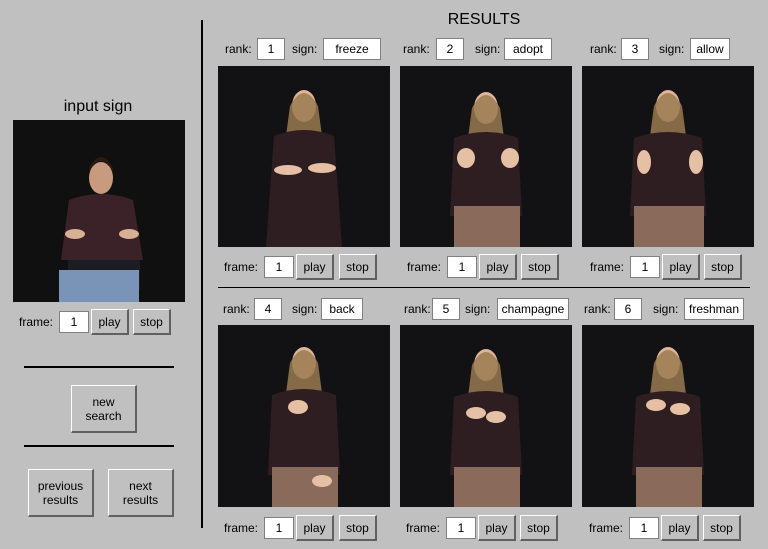 The height and width of the screenshot is (549, 768). I want to click on input-frame-label: frame:, so click(36, 322).